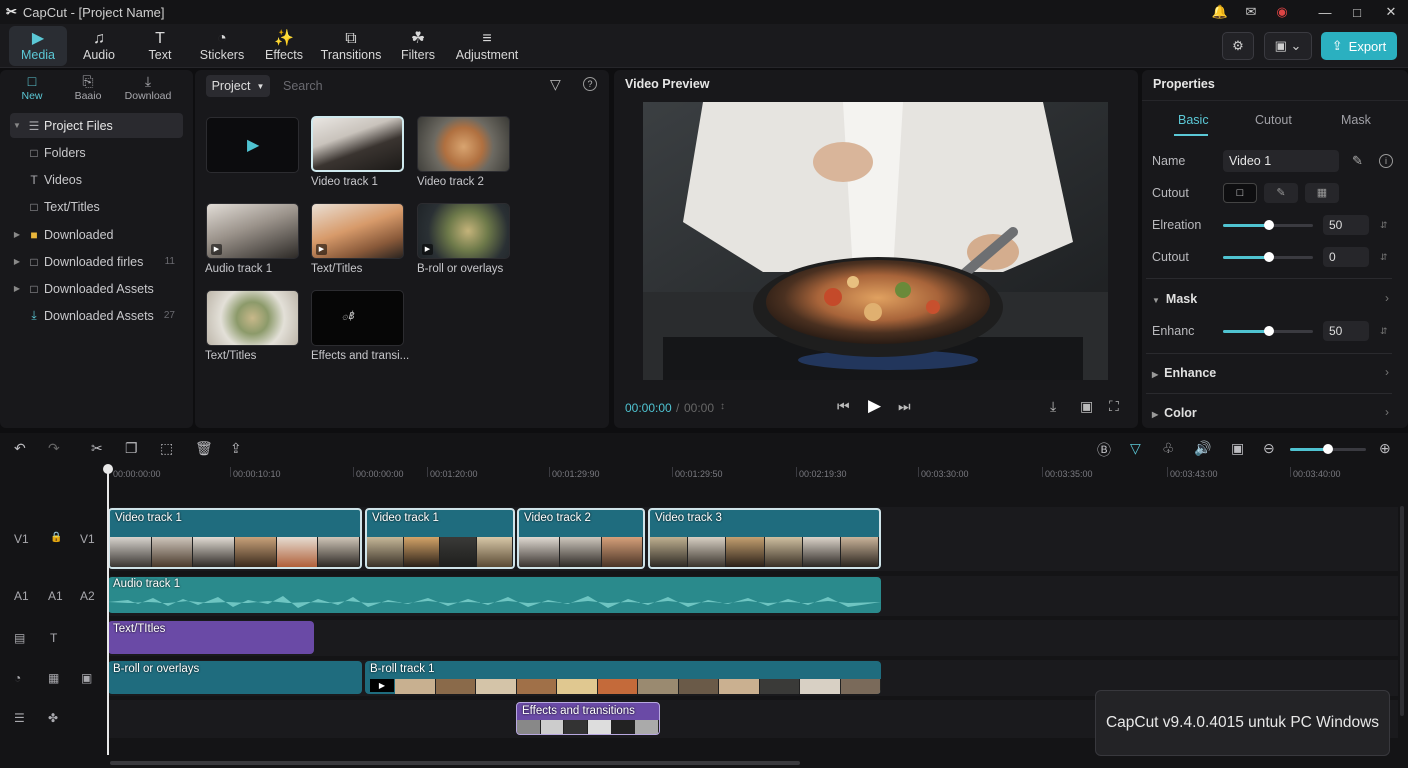 Image resolution: width=1408 pixels, height=768 pixels. Describe the element at coordinates (1237, 448) in the screenshot. I see `preview-axis-icon: ▣` at that location.